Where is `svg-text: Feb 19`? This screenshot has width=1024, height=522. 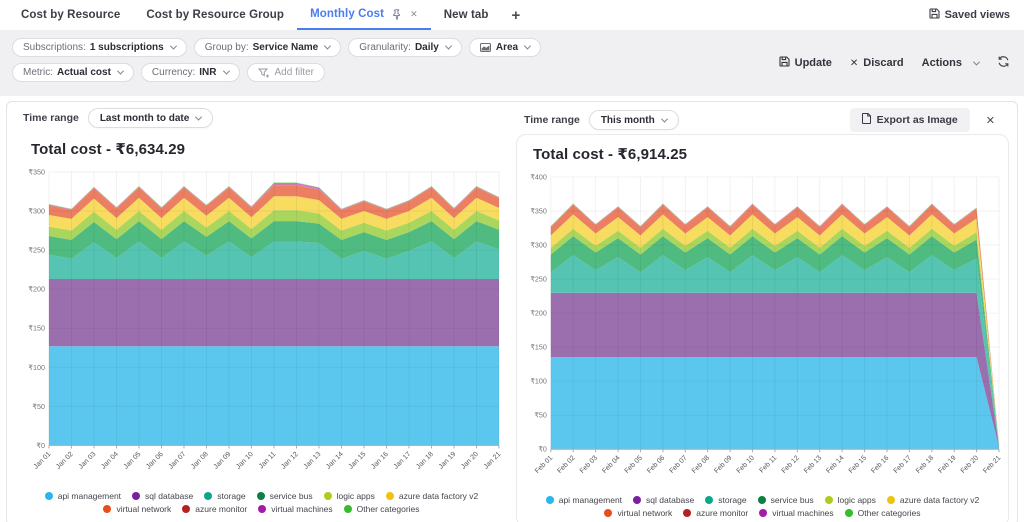
svg-text: Feb 19 is located at coordinates (947, 465).